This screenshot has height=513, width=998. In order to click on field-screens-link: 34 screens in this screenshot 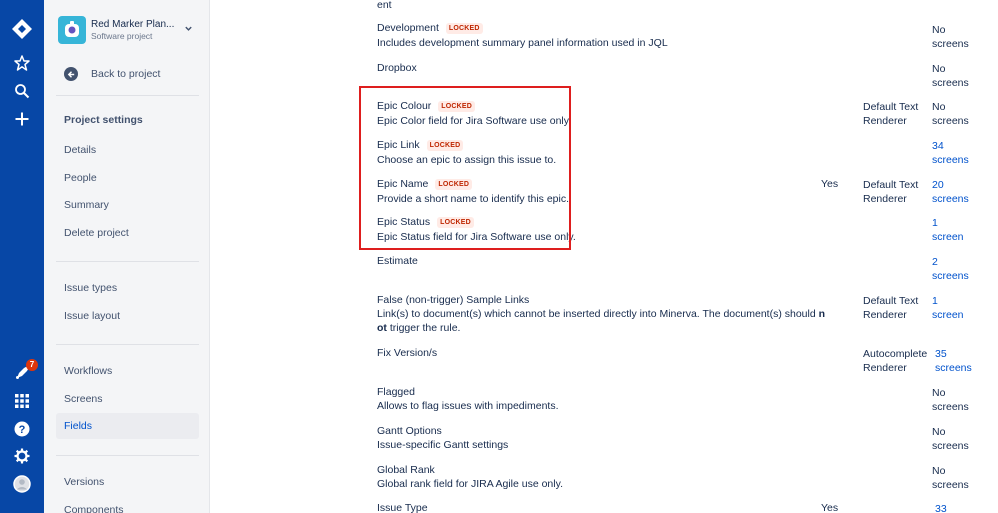, I will do `click(952, 153)`.